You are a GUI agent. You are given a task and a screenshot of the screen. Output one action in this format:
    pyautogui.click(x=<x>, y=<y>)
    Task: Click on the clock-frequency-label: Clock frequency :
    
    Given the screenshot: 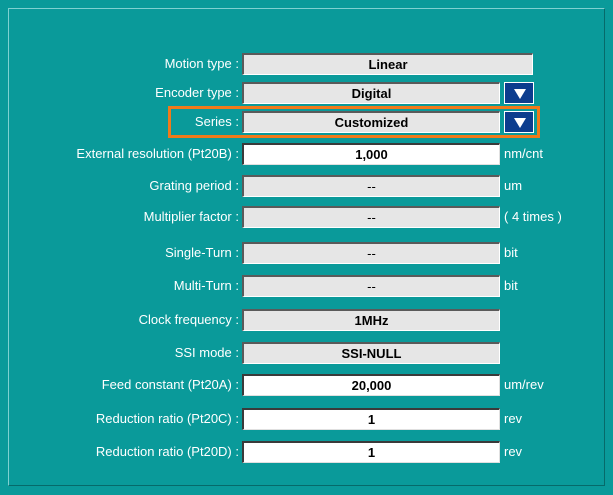 What is the action you would take?
    pyautogui.click(x=188, y=319)
    